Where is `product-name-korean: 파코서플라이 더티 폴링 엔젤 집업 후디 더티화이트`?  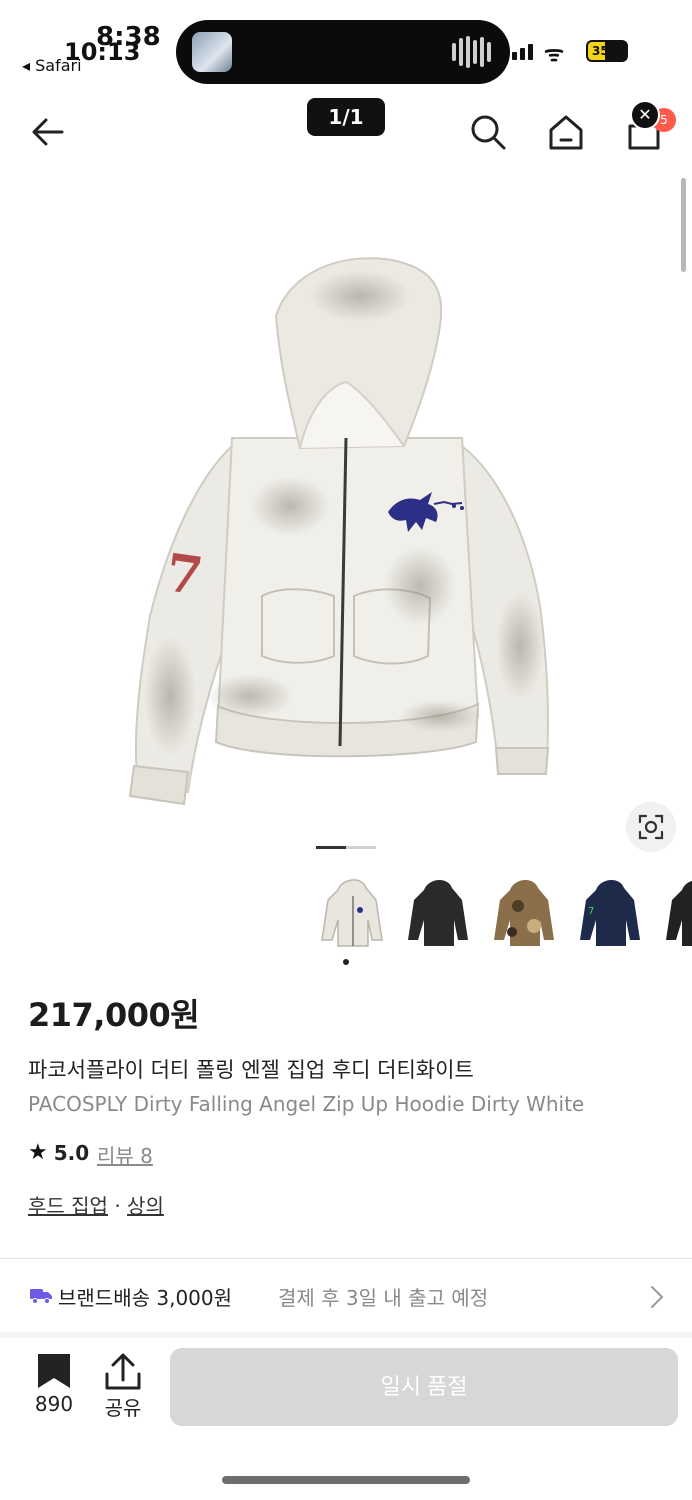 product-name-korean: 파코서플라이 더티 폴링 엔젤 집업 후디 더티화이트 is located at coordinates (251, 1070).